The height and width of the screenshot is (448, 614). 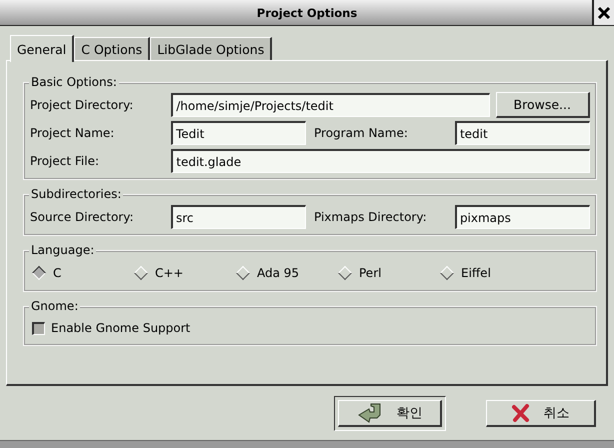 I want to click on field-label: Pixmaps Directory:, so click(x=370, y=217).